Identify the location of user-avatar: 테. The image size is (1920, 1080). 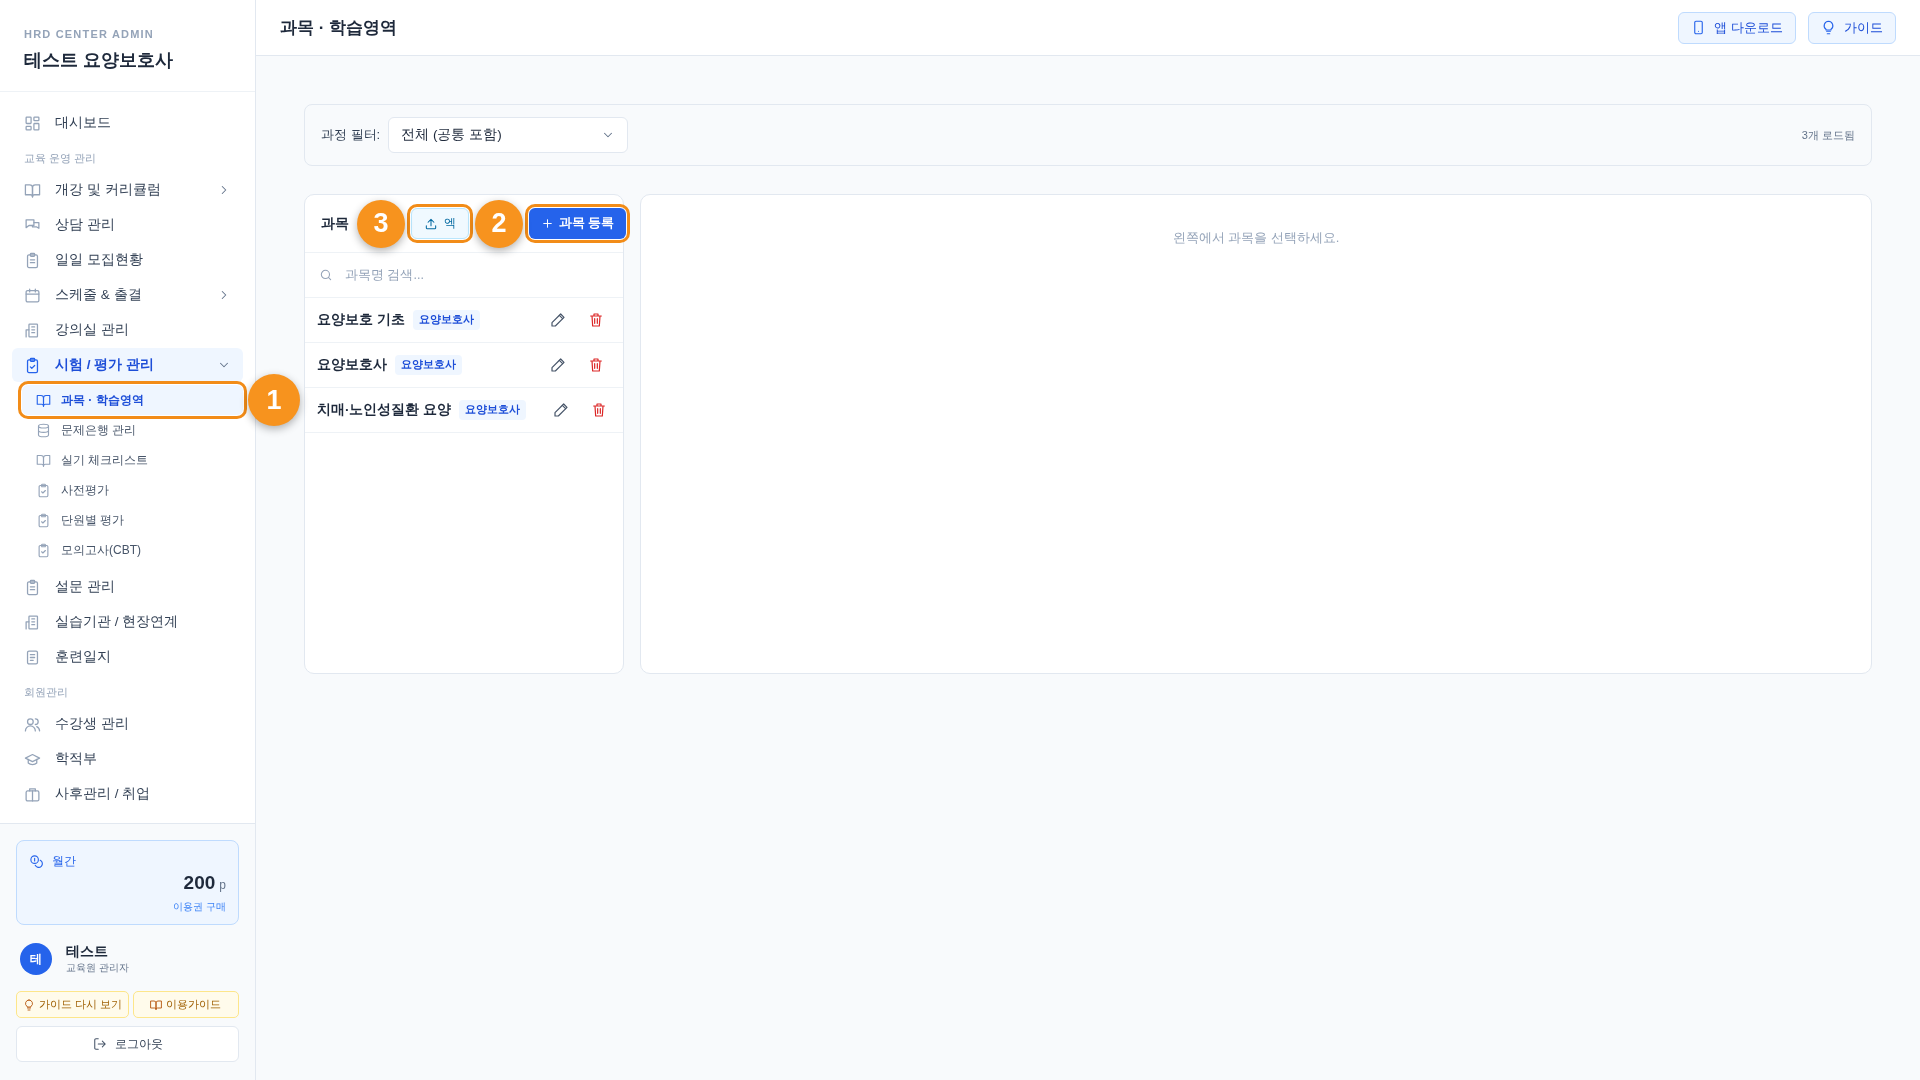
(36, 959).